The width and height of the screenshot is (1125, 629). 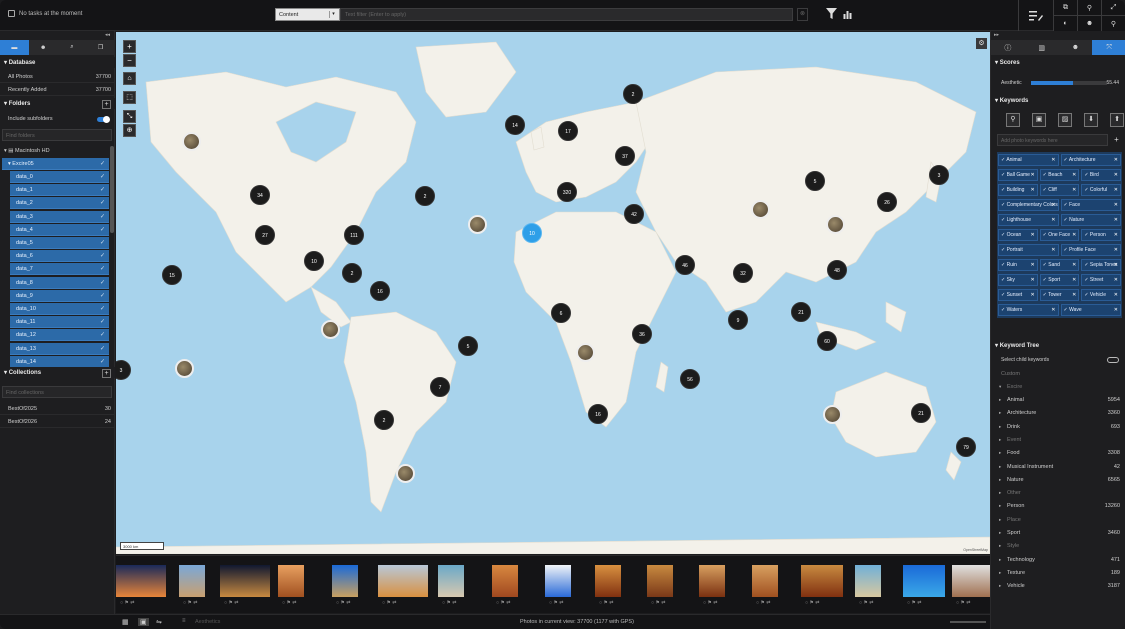 What do you see at coordinates (129, 60) in the screenshot?
I see `zoom-out-button: −` at bounding box center [129, 60].